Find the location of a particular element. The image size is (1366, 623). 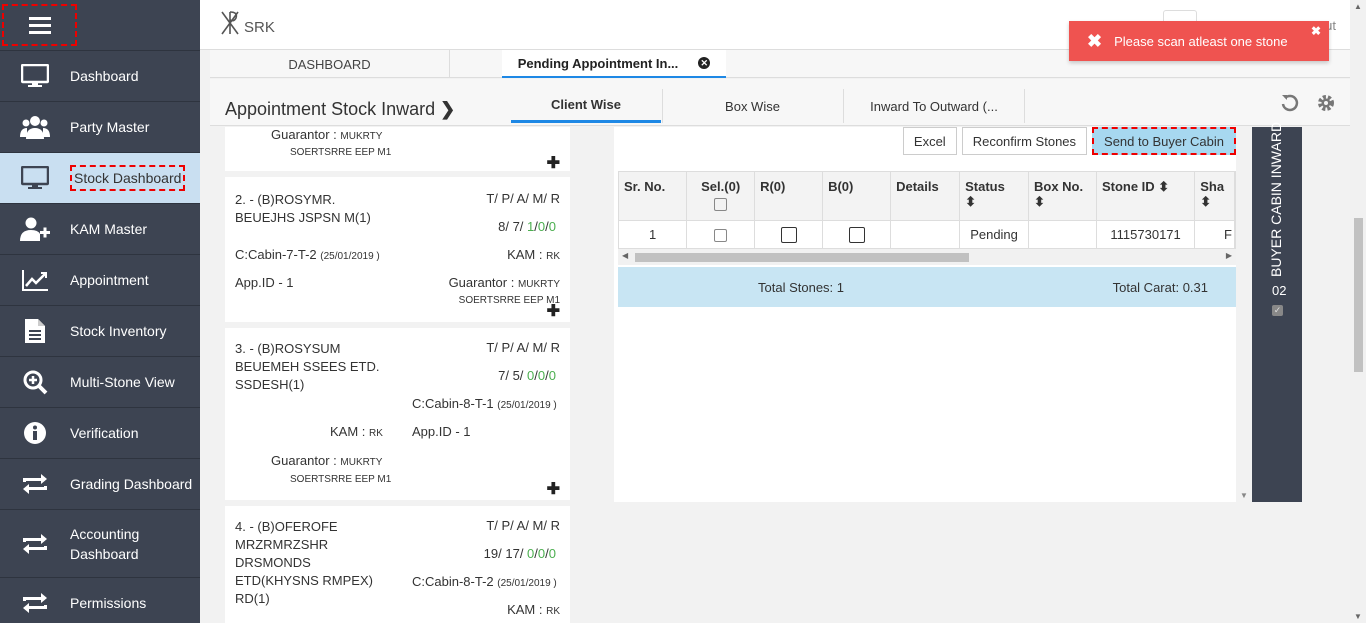

cell-b is located at coordinates (857, 233).